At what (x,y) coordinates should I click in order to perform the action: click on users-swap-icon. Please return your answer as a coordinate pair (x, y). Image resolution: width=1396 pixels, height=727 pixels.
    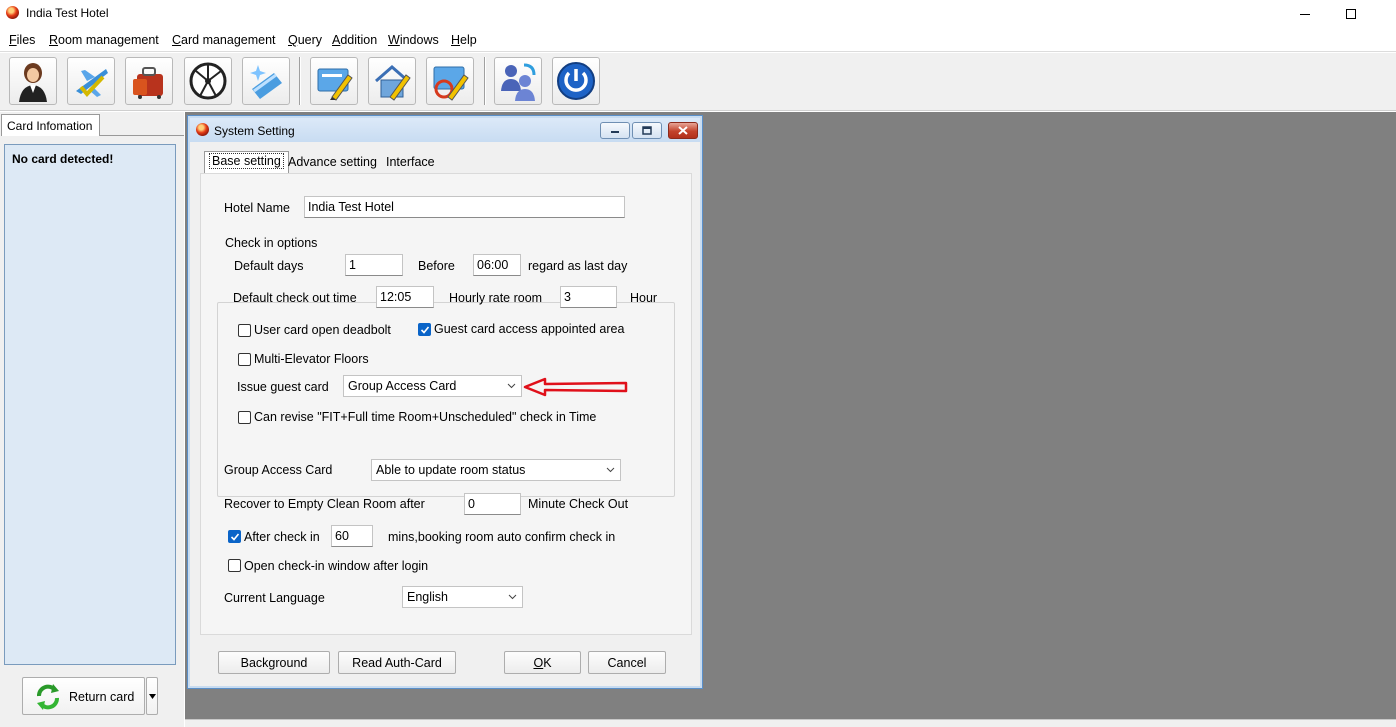
    Looking at the image, I should click on (518, 82).